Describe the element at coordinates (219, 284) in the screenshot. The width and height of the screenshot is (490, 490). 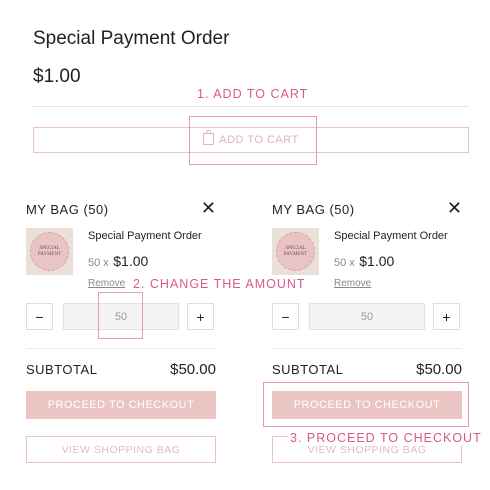
I see `step2-annotation: 2. CHANGE THE AMOUNT` at that location.